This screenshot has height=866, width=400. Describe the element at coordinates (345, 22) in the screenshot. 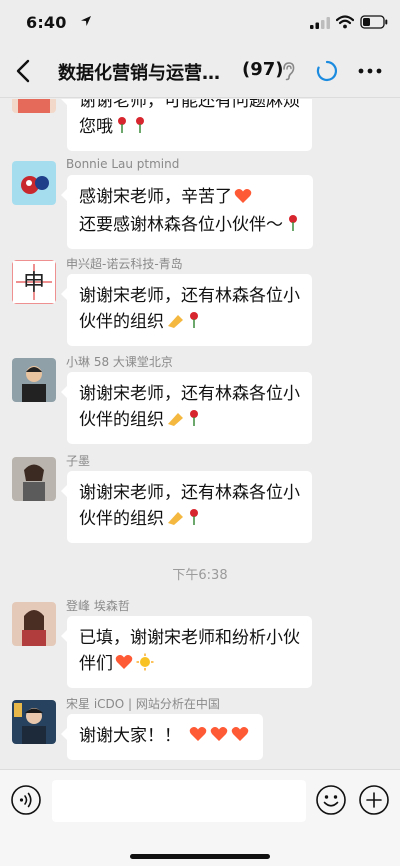

I see `wifi-icon` at that location.